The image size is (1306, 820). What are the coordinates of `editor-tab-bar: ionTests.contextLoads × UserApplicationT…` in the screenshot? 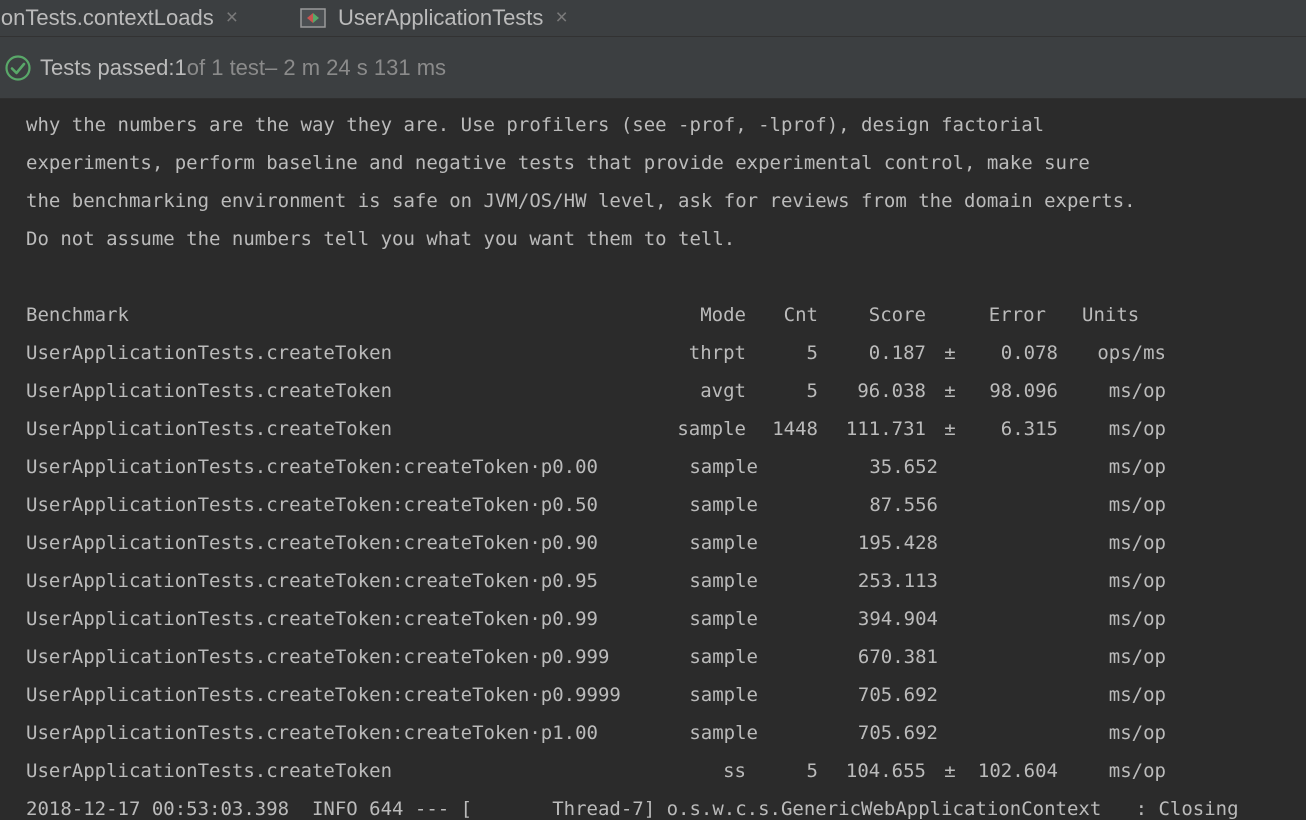 It's located at (653, 18).